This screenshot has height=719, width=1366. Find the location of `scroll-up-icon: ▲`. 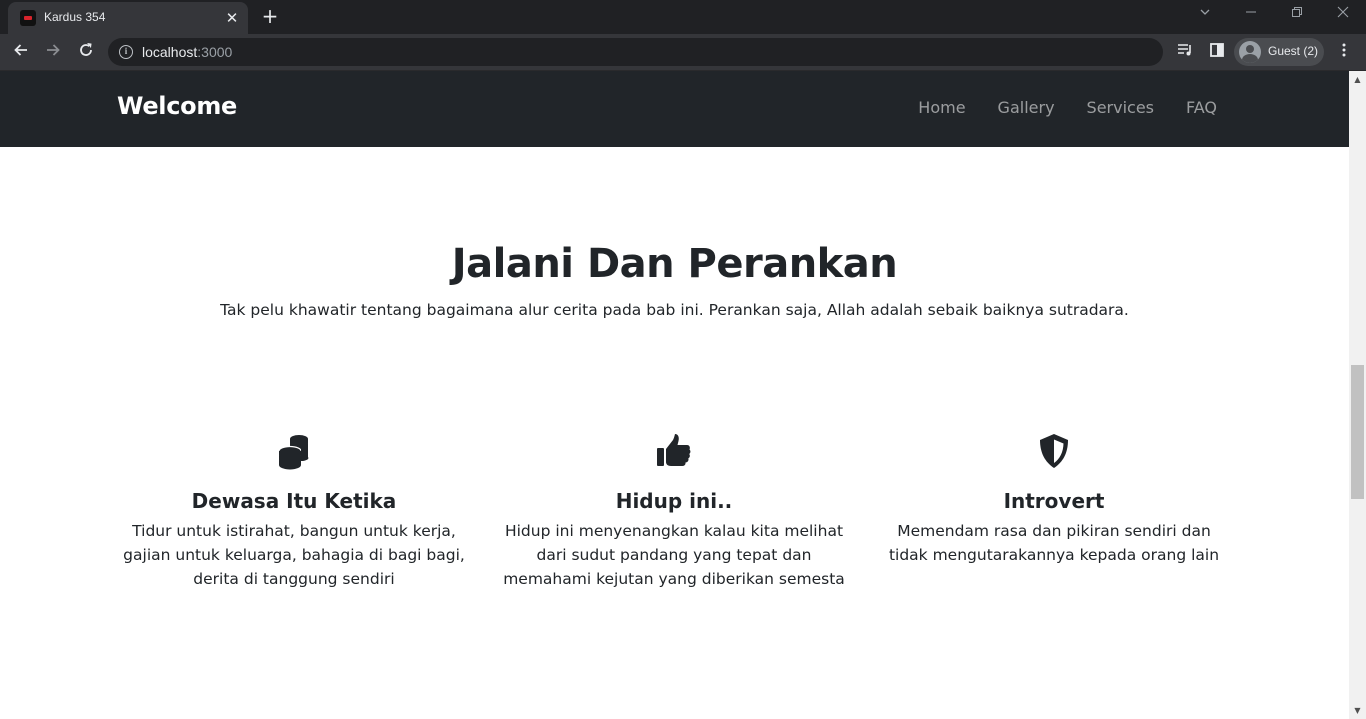

scroll-up-icon: ▲ is located at coordinates (1357, 79).